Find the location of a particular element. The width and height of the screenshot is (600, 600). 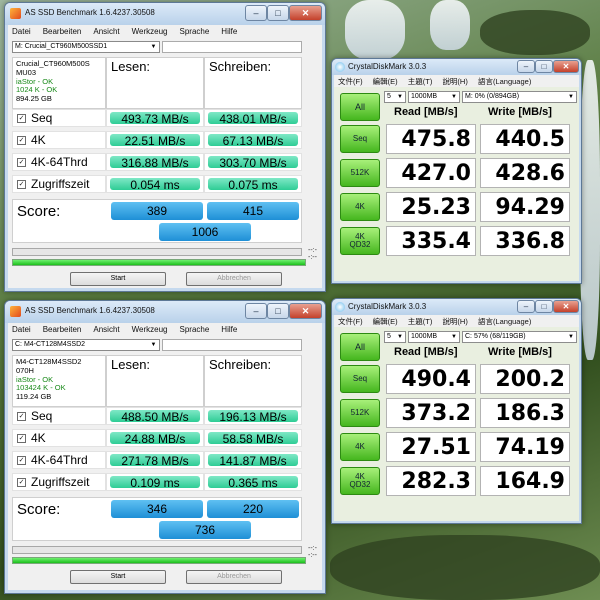

result-value: 196.13 MB/s is located at coordinates (253, 417).